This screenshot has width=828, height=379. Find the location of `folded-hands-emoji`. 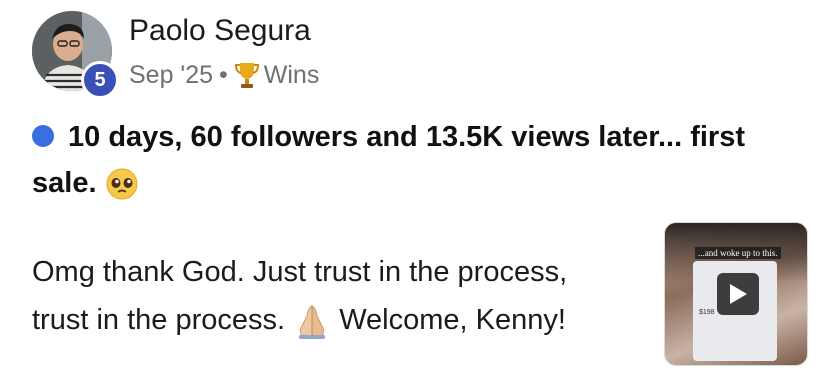

folded-hands-emoji is located at coordinates (312, 322).